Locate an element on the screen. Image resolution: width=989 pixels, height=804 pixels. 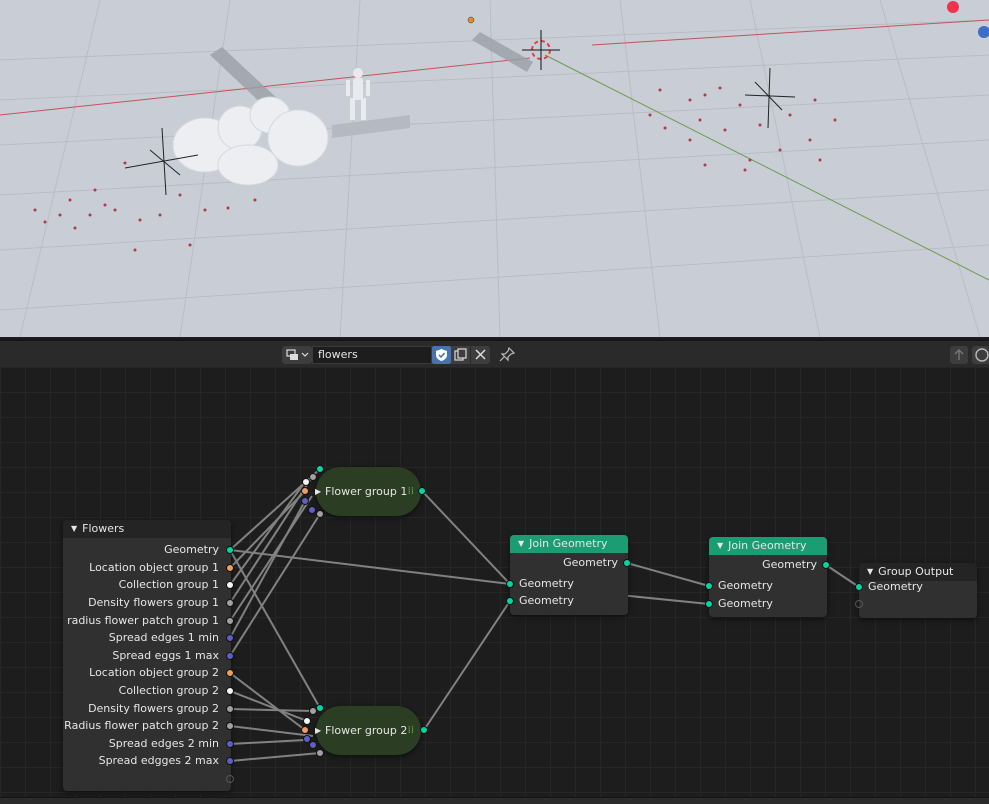
output-spread-eggs-1-max-label: Spread eggs 1 max is located at coordinates (165, 655).